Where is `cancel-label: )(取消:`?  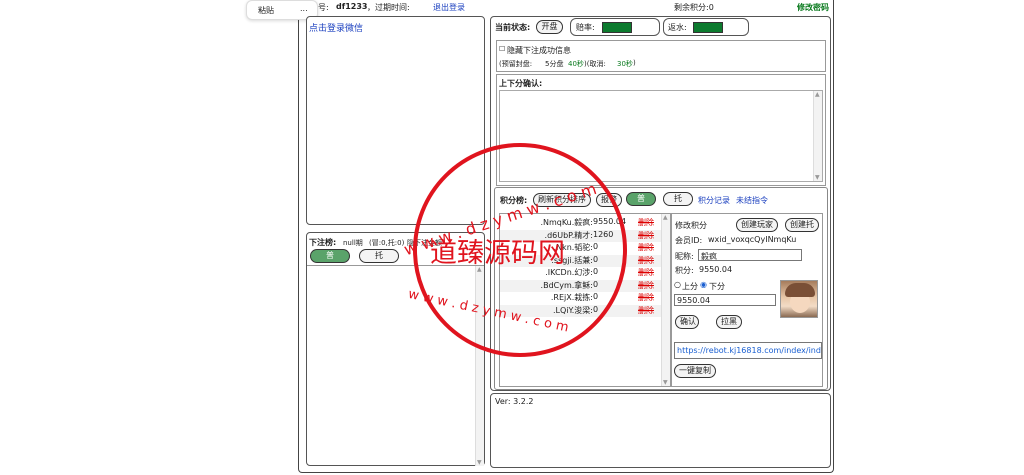 cancel-label: )(取消: is located at coordinates (595, 64).